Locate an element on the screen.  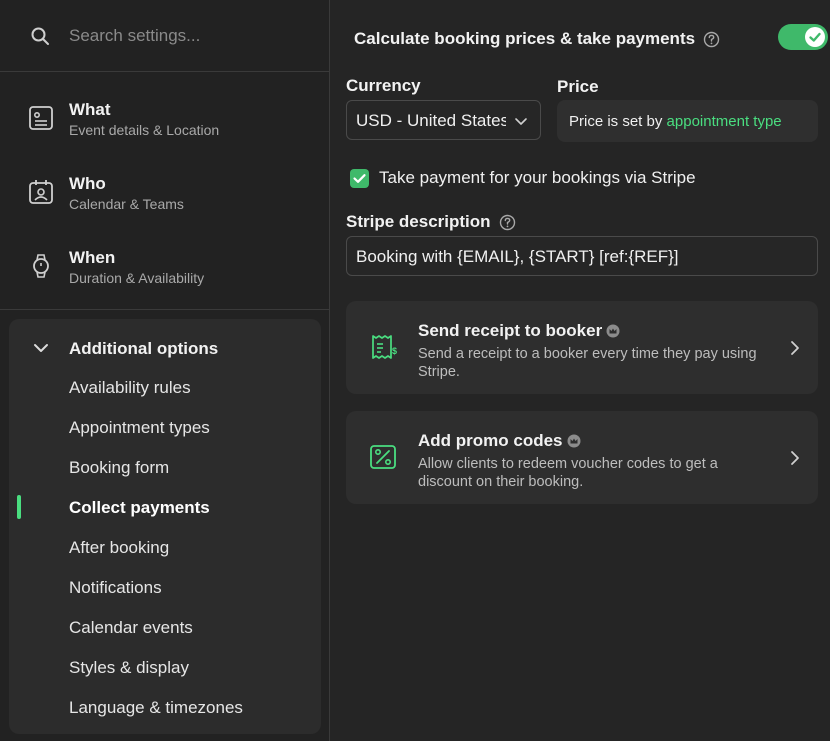
additional-options-toggle: Additional options is located at coordinates (165, 347).